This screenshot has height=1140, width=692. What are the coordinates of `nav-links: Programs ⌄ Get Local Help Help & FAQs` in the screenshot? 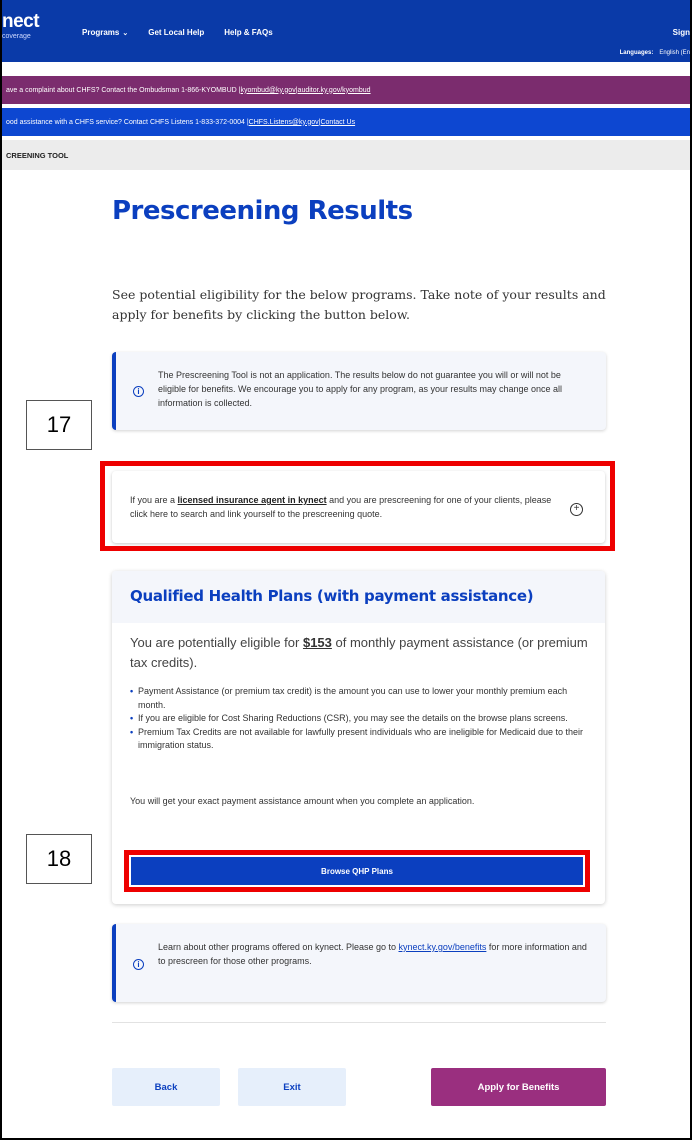 It's located at (177, 32).